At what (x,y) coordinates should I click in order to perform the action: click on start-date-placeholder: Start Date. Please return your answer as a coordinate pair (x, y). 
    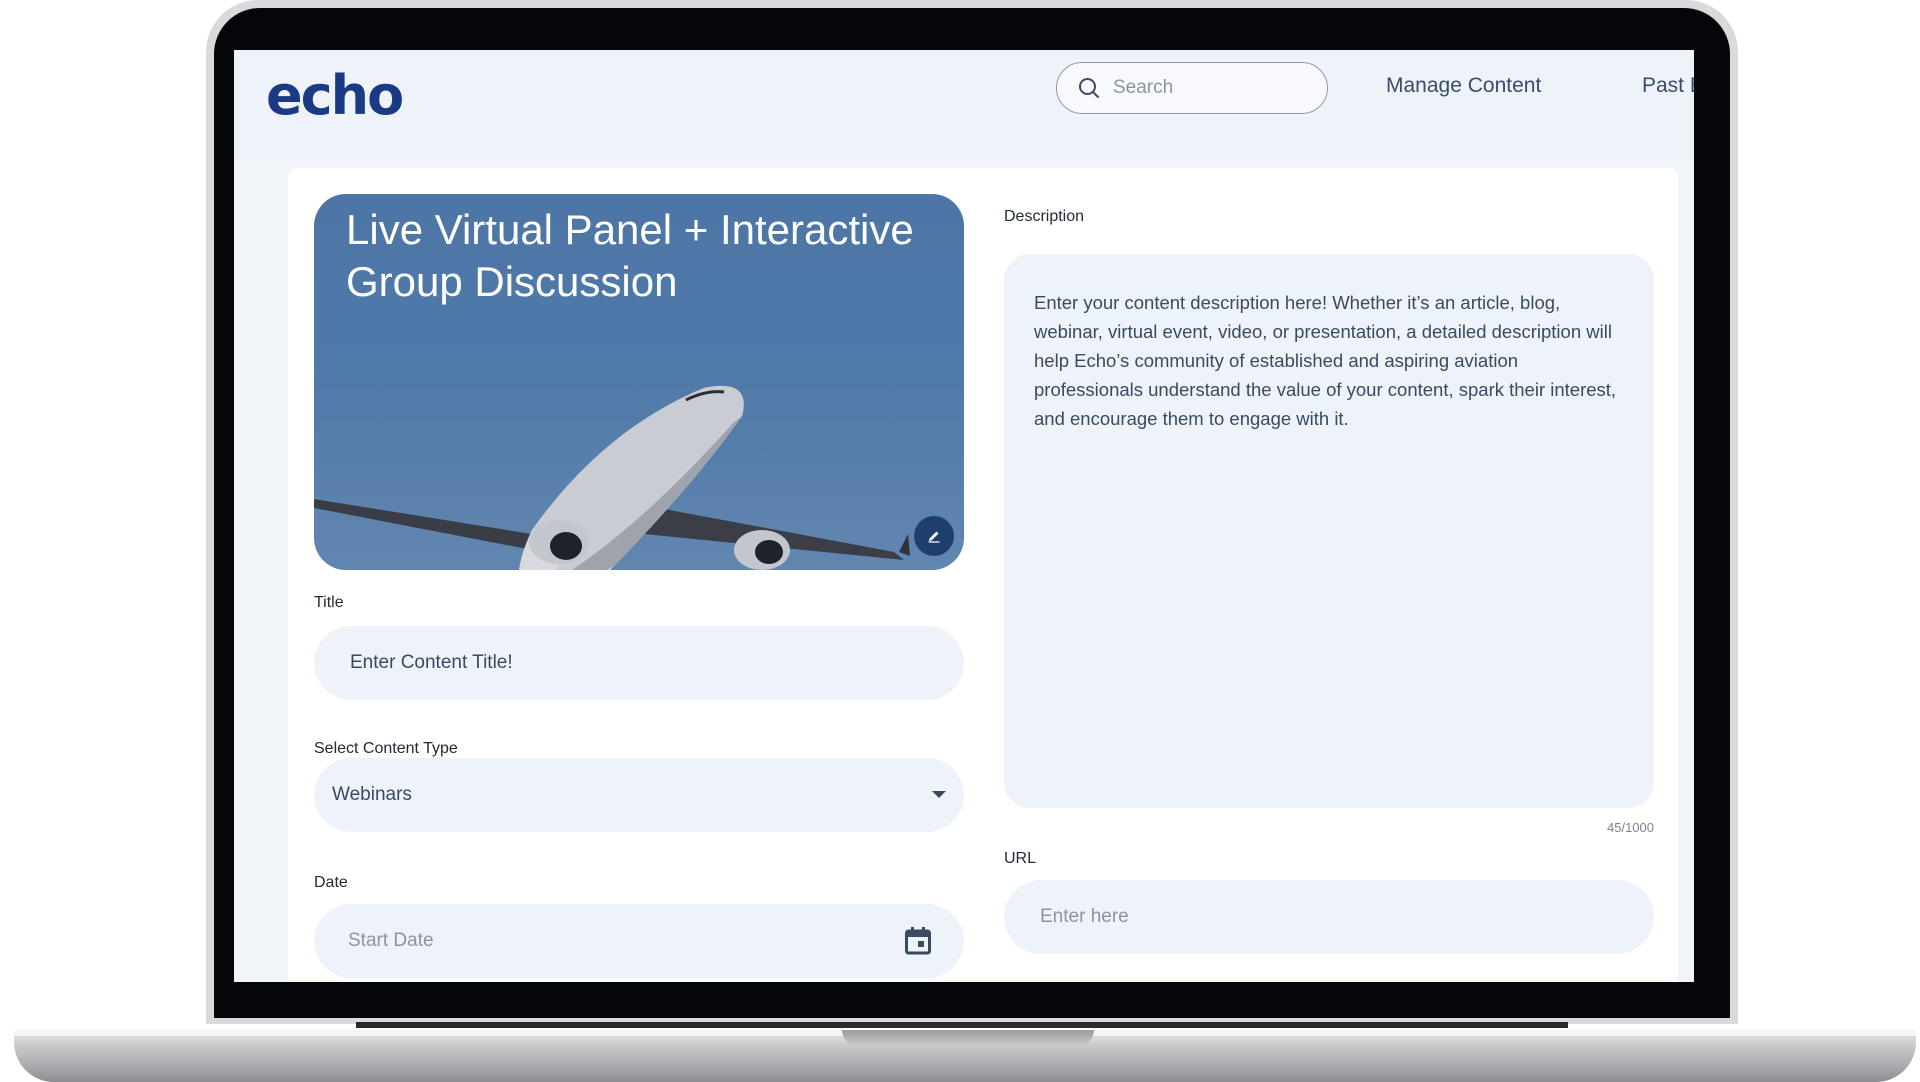
    Looking at the image, I should click on (391, 940).